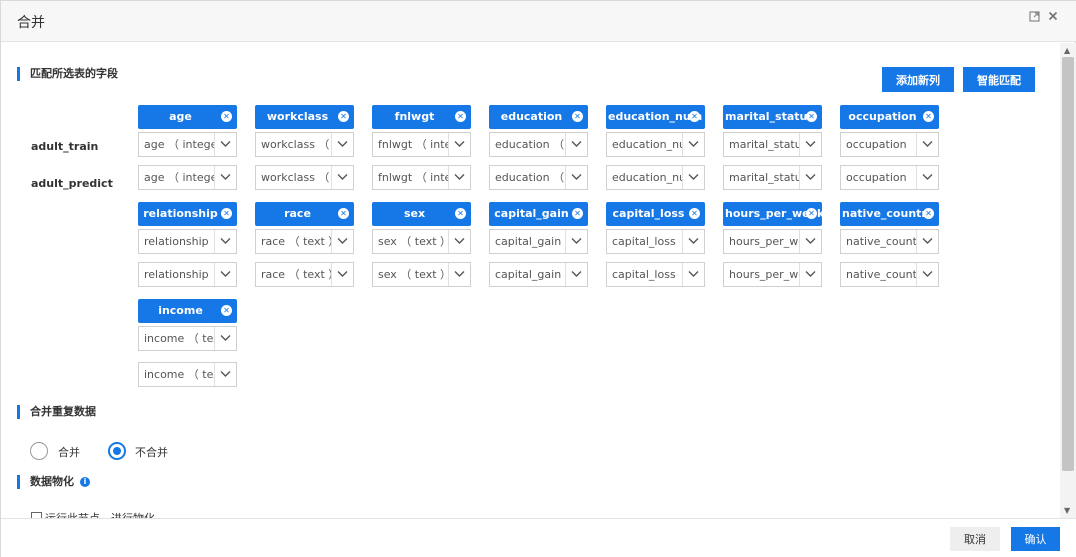  Describe the element at coordinates (772, 144) in the screenshot. I see `train-field-select: marital_status` at that location.